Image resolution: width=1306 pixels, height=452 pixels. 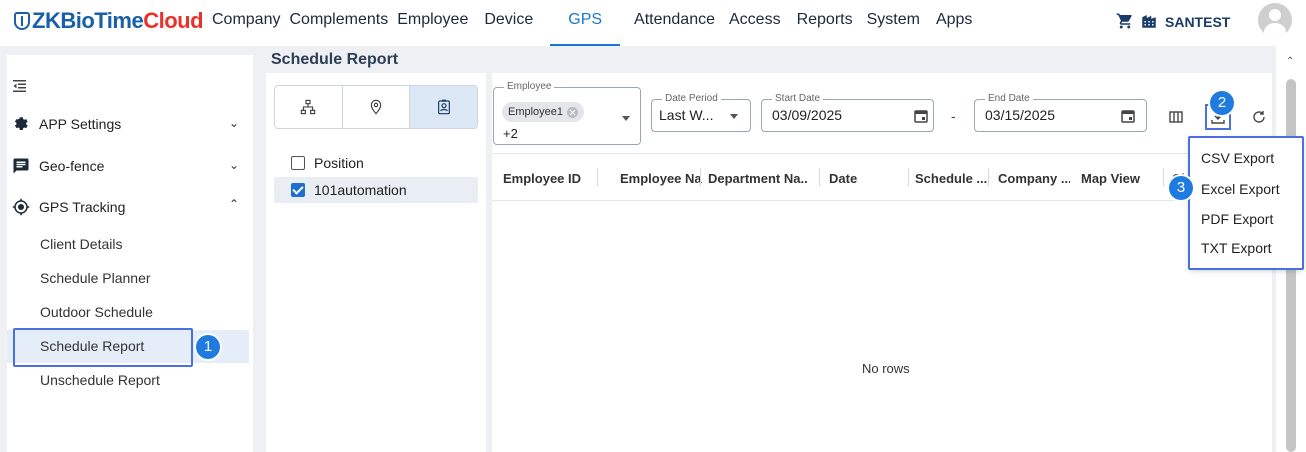 What do you see at coordinates (585, 23) in the screenshot?
I see `nav-gps: GPS` at bounding box center [585, 23].